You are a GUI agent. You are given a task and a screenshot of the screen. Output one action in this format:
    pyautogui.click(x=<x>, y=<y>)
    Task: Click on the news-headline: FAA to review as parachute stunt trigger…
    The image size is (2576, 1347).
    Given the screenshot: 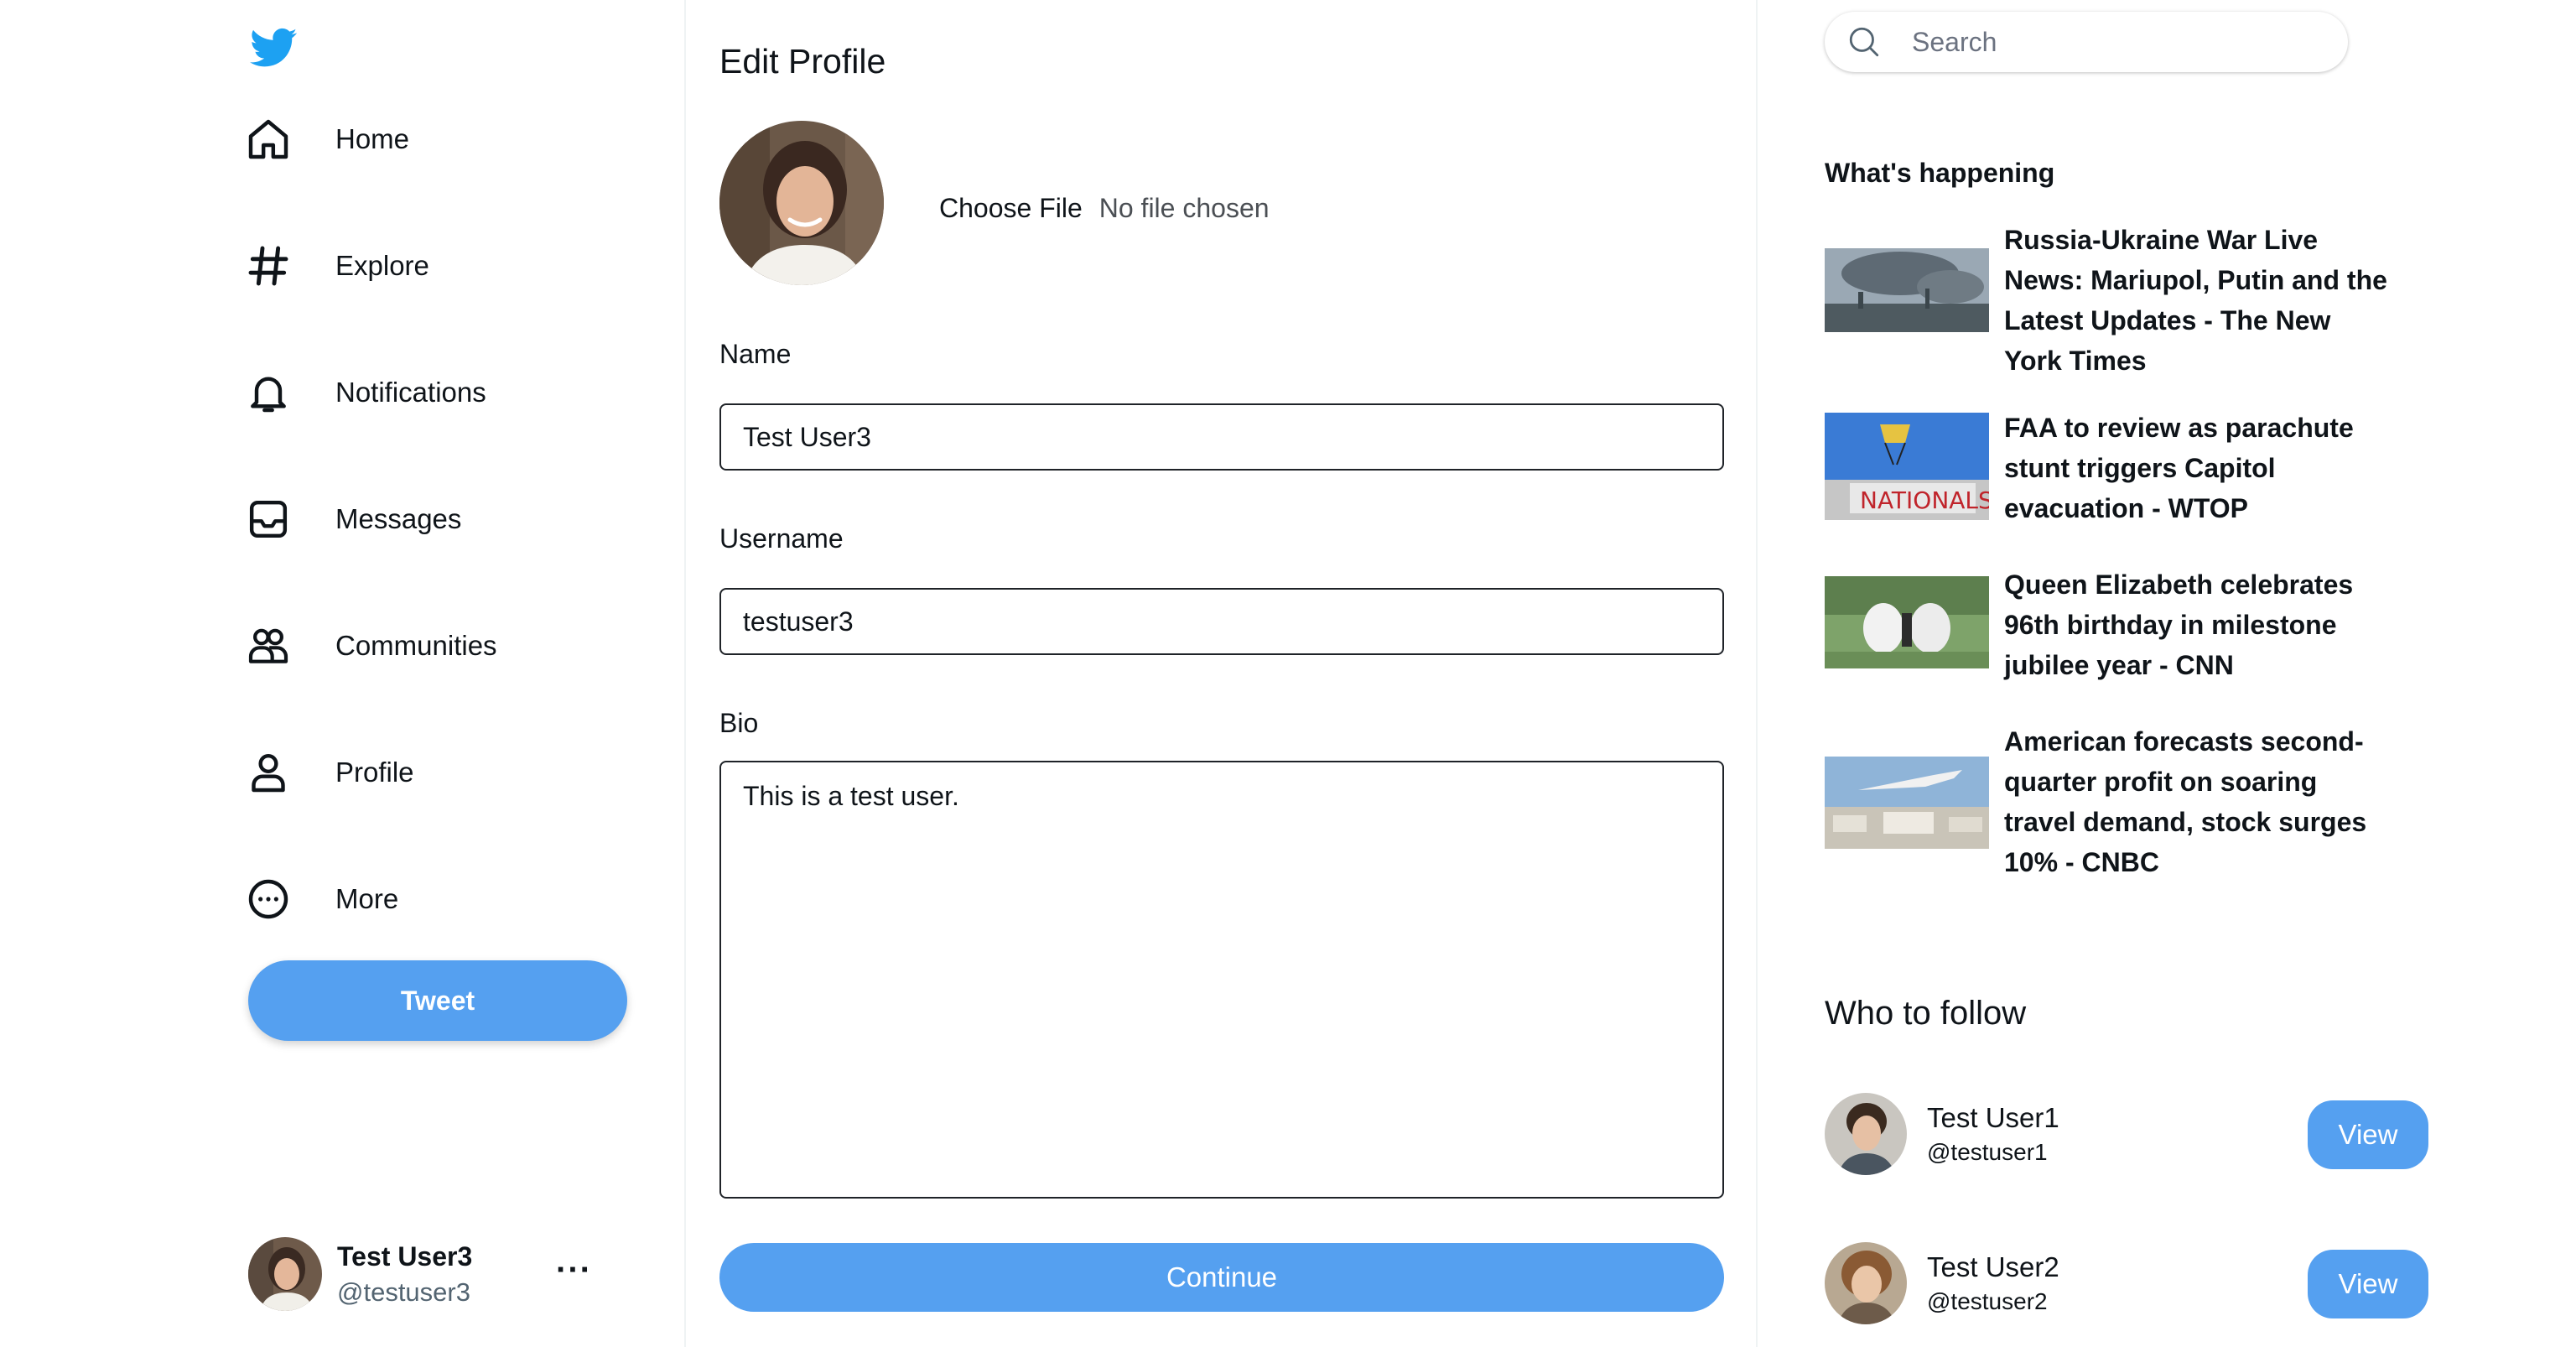 What is the action you would take?
    pyautogui.click(x=2179, y=468)
    